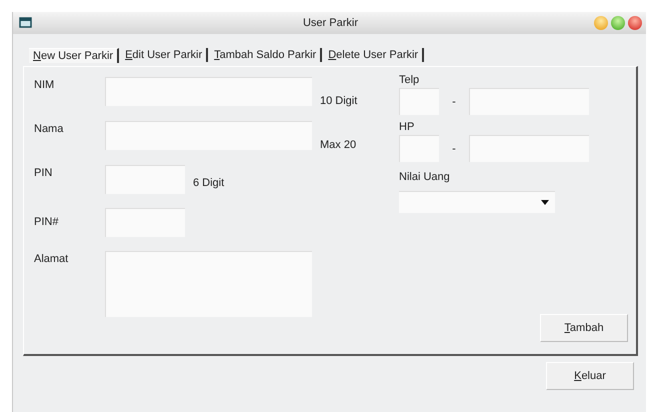 The image size is (647, 412). Describe the element at coordinates (545, 202) in the screenshot. I see `caret-icon` at that location.